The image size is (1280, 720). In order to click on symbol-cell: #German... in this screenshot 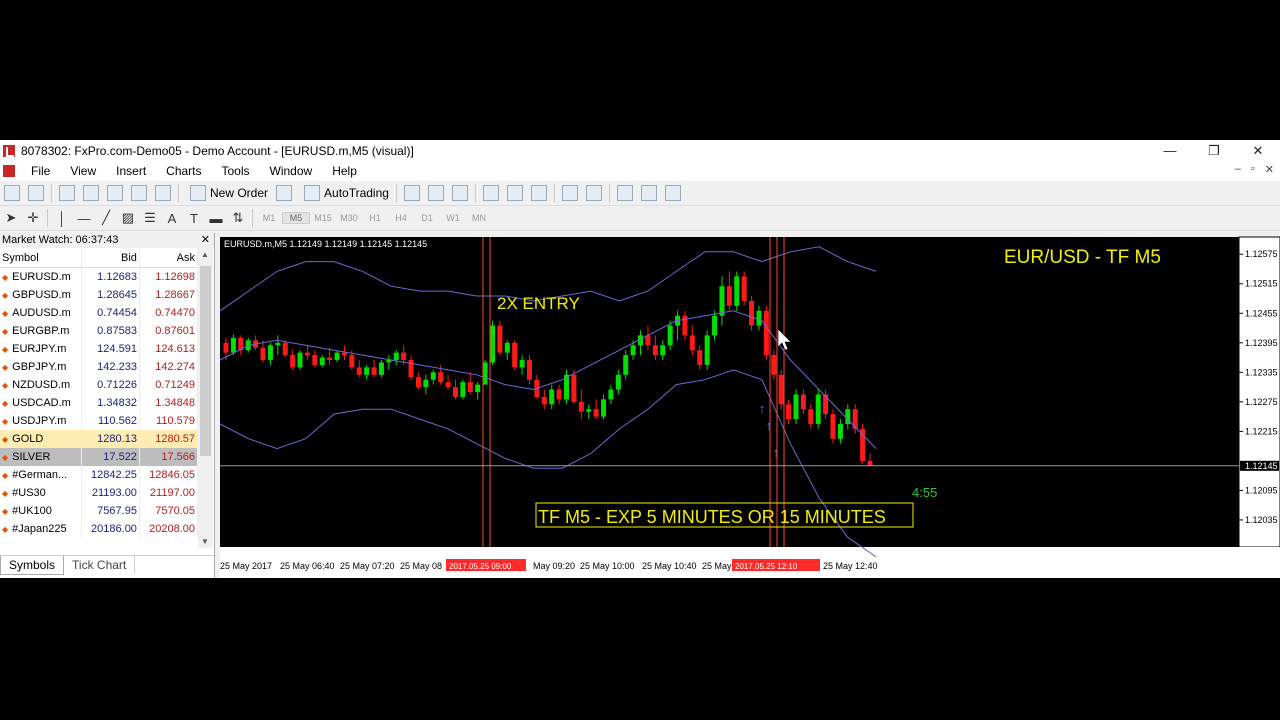, I will do `click(41, 475)`.